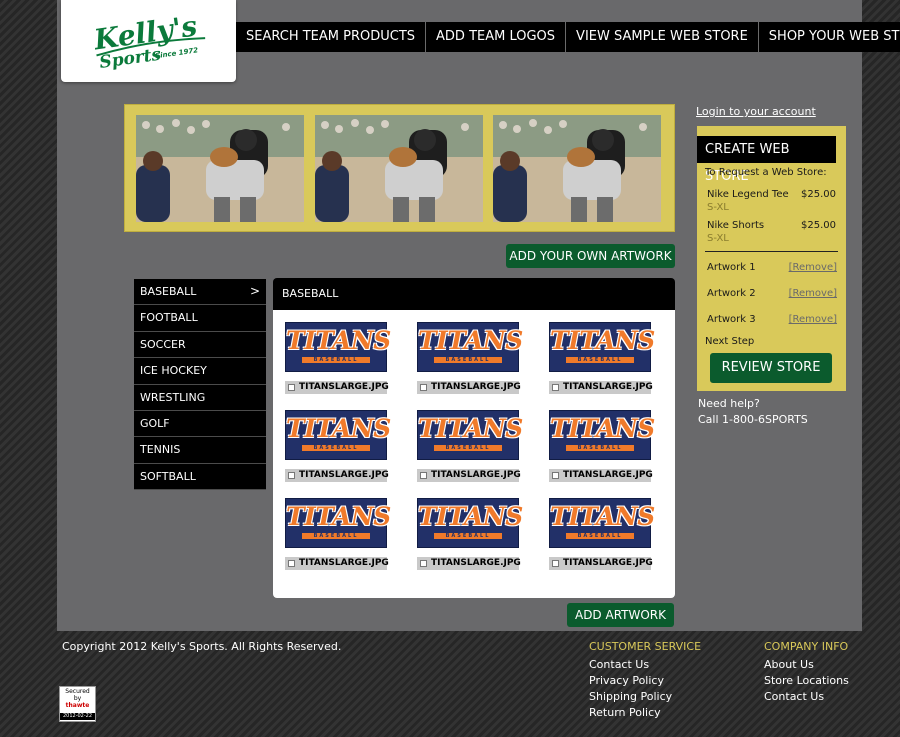 The width and height of the screenshot is (900, 737). I want to click on category-label: GOLF, so click(155, 423).